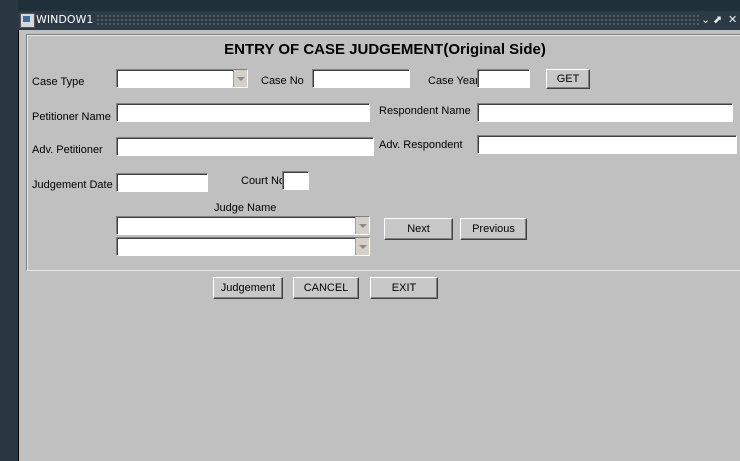 Image resolution: width=740 pixels, height=461 pixels. What do you see at coordinates (67, 150) in the screenshot?
I see `adv-petitioner-label: Adv. Petitioner` at bounding box center [67, 150].